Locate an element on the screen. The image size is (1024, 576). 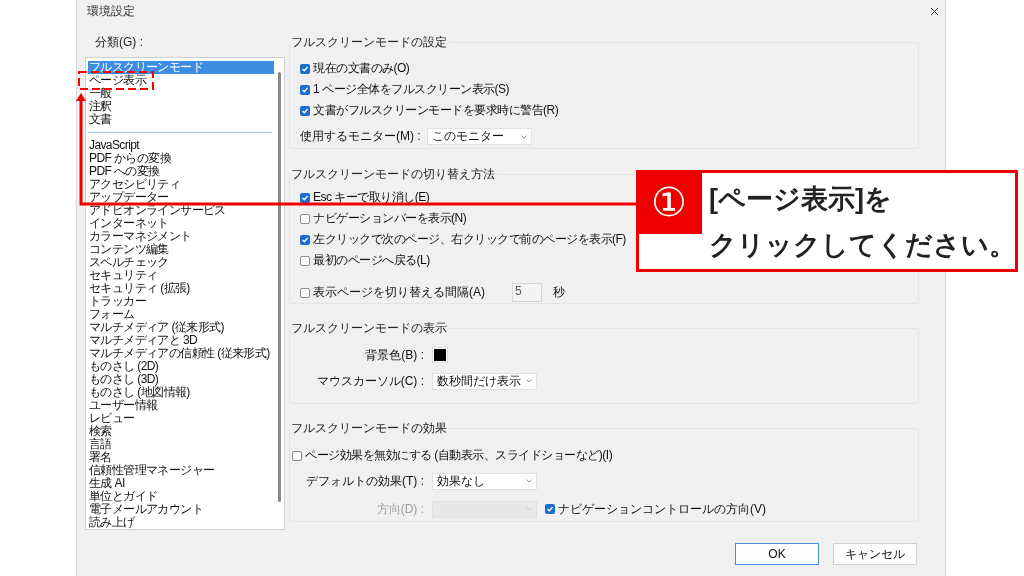
category-item: スペルチェック is located at coordinates (181, 262).